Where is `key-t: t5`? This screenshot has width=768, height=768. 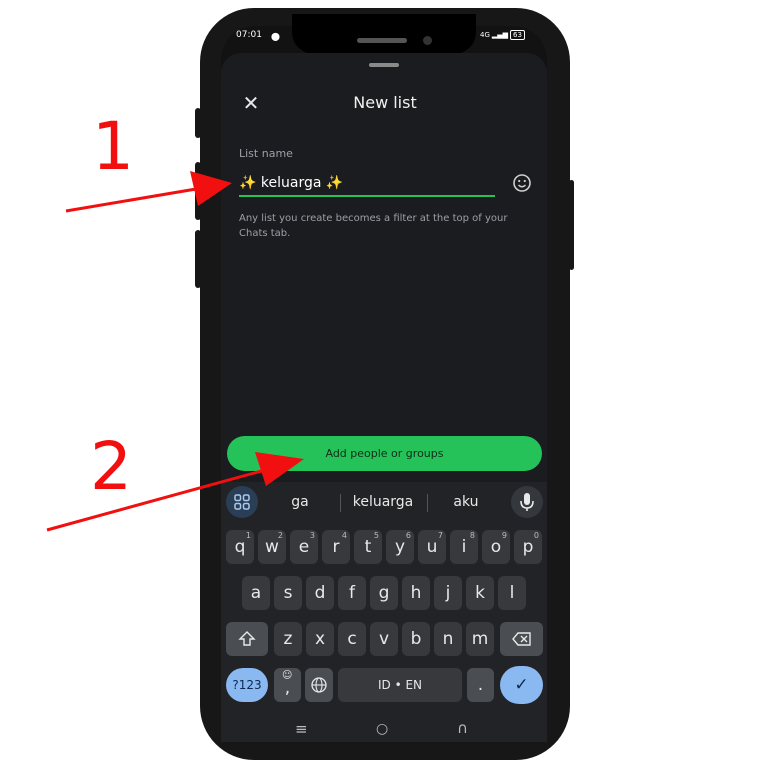
key-t: t5 is located at coordinates (368, 547).